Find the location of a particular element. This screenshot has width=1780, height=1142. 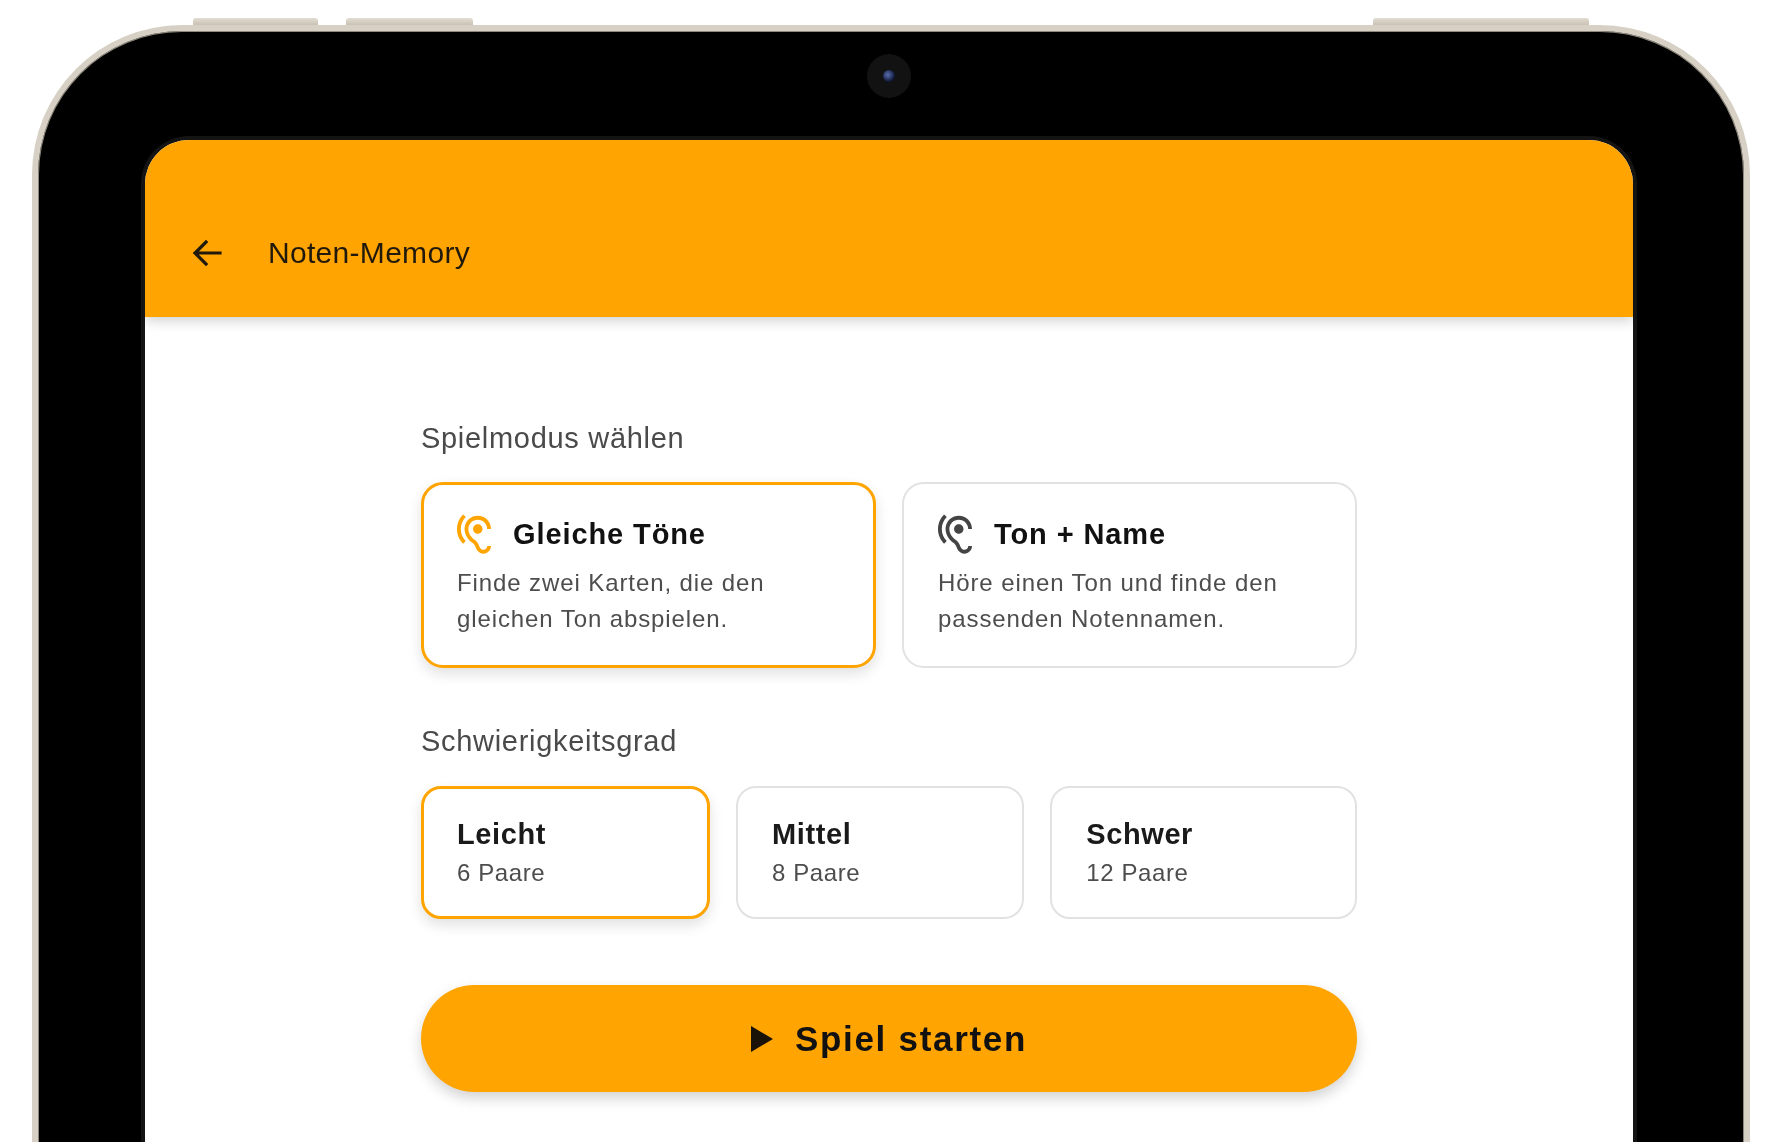

arrow-left-icon is located at coordinates (207, 252).